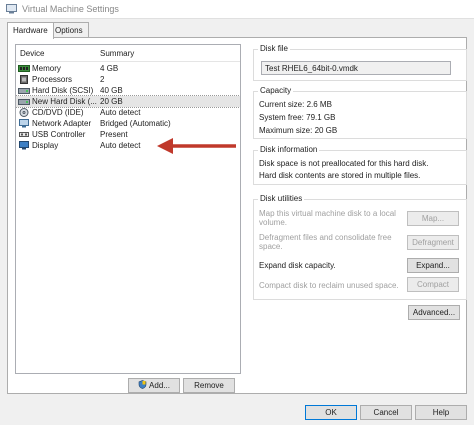  What do you see at coordinates (24, 79) in the screenshot?
I see `processor-icon` at bounding box center [24, 79].